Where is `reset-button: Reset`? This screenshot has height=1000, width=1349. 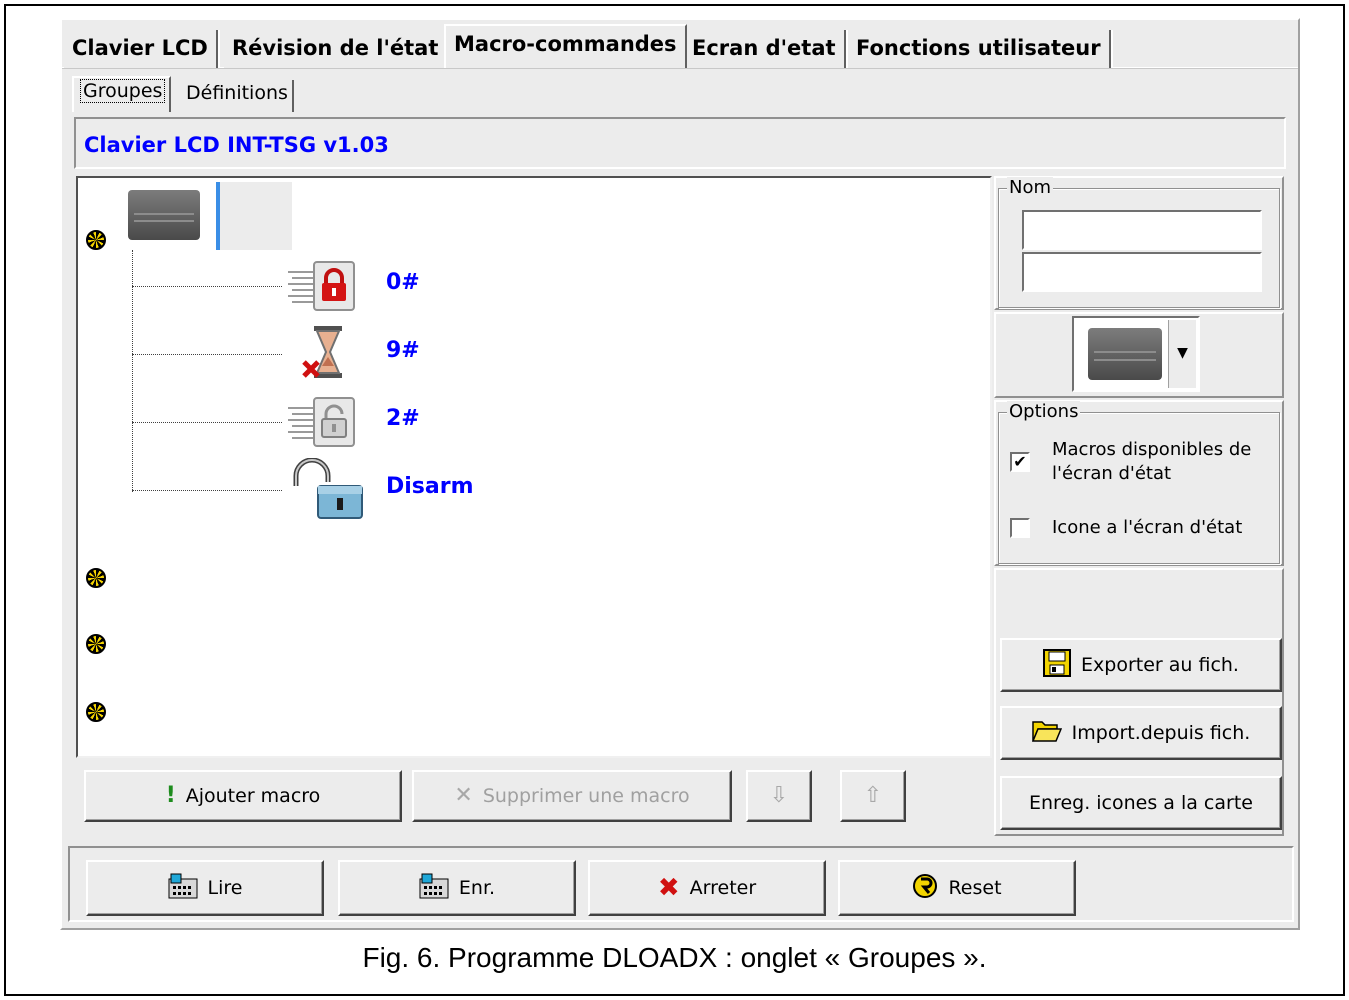
reset-button: Reset is located at coordinates (957, 888).